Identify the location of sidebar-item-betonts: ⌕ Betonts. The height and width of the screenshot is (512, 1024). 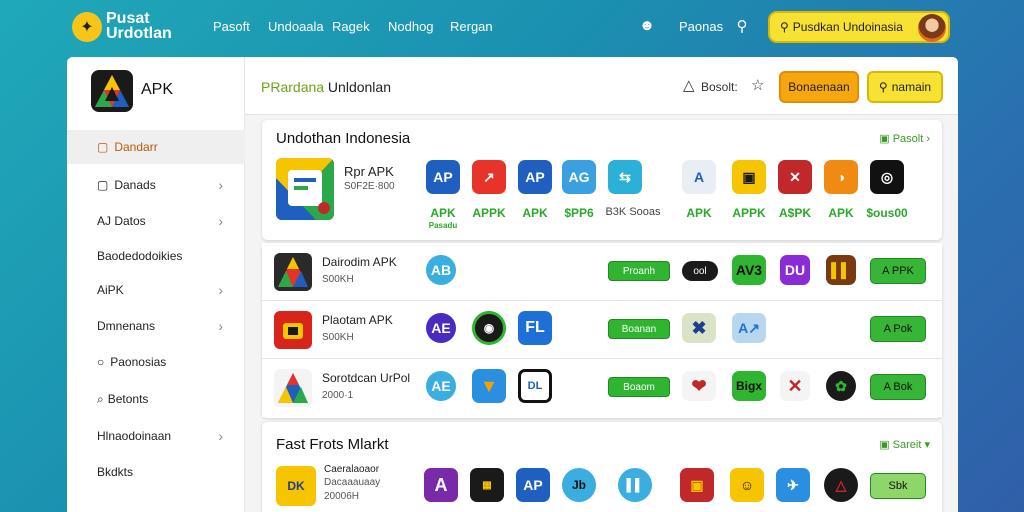
(156, 399).